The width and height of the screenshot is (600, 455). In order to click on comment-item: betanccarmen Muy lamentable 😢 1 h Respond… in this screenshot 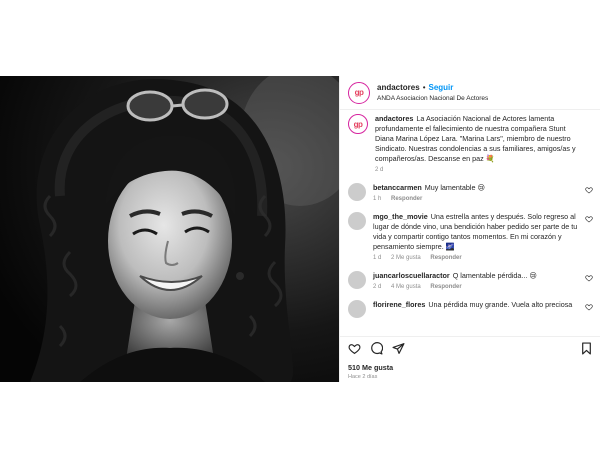, I will do `click(470, 192)`.